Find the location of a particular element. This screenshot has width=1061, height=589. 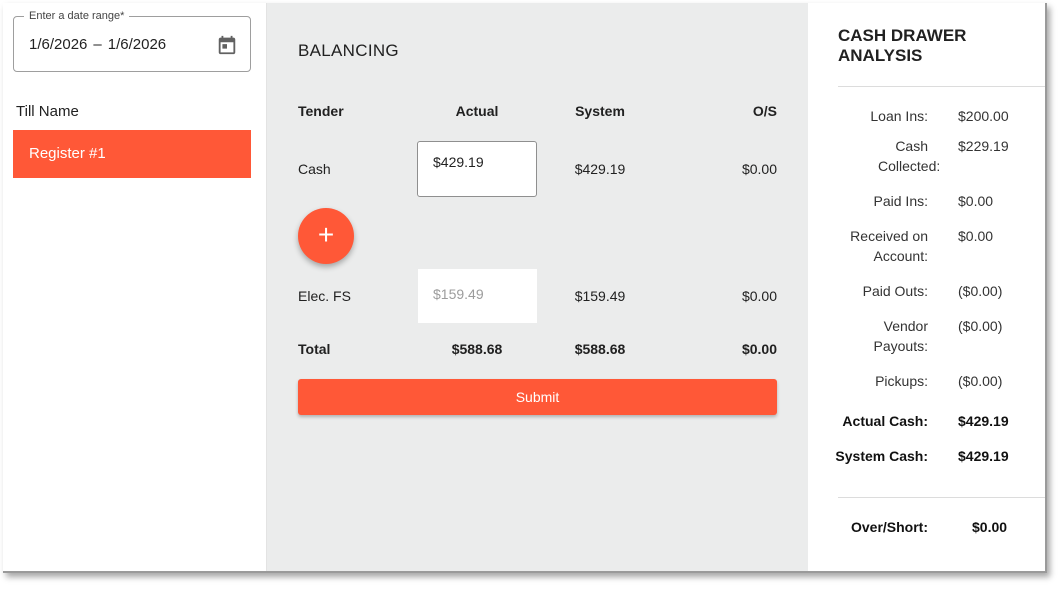

start-date: 1/6/2026 is located at coordinates (58, 44).